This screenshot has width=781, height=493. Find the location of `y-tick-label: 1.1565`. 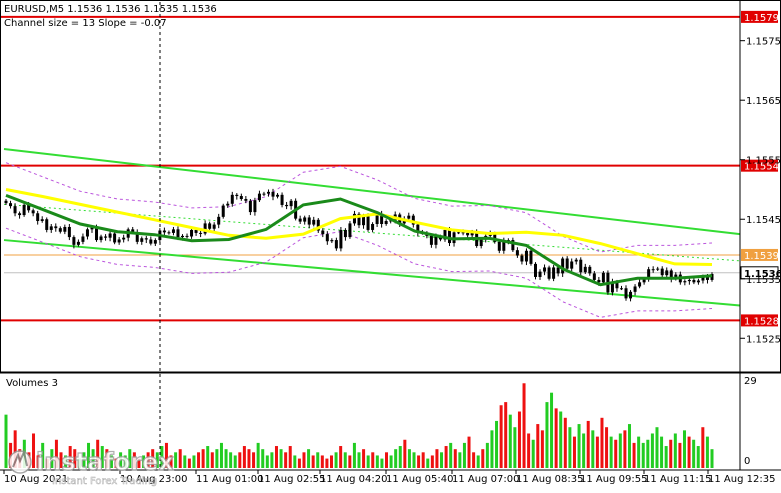

y-tick-label: 1.1565 is located at coordinates (763, 101).